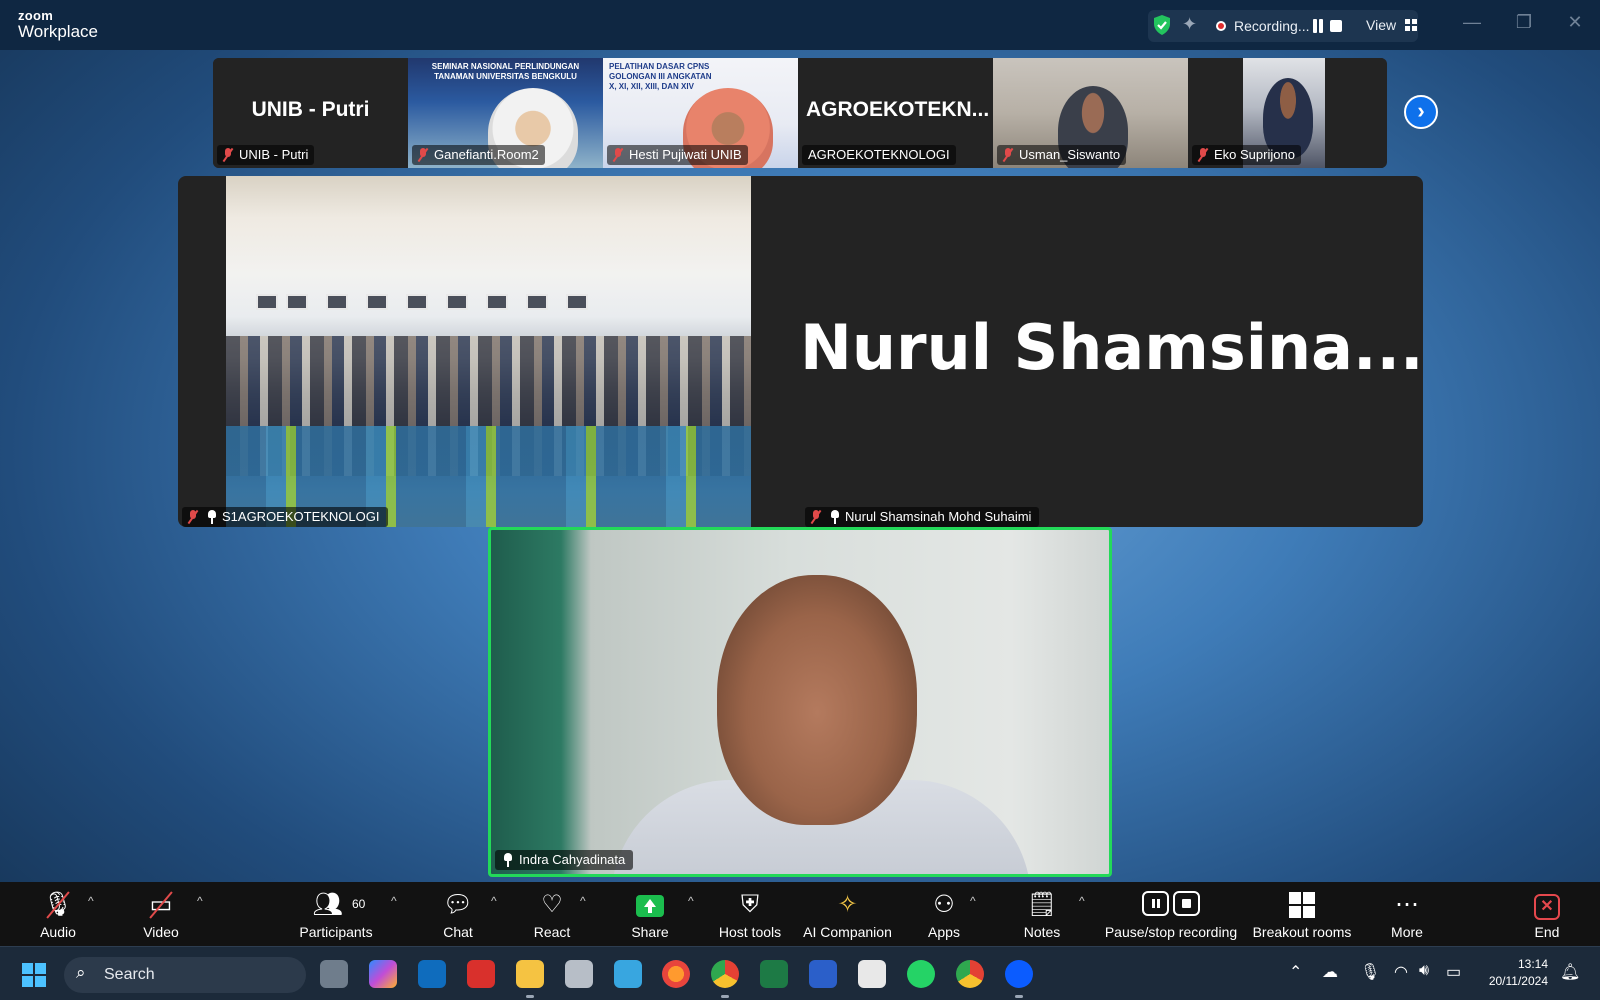  Describe the element at coordinates (973, 901) in the screenshot. I see `apps-options-caret-icon: ^` at that location.